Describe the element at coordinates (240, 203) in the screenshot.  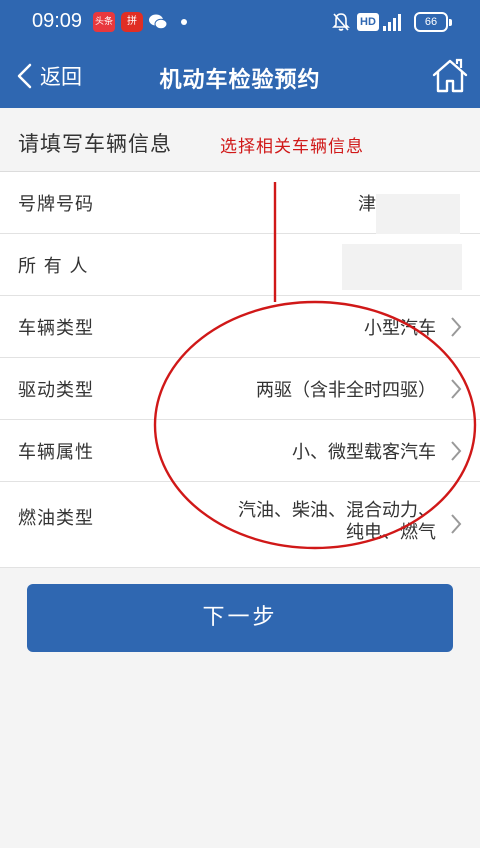
I see `plate-number-row: 号牌号码 津` at that location.